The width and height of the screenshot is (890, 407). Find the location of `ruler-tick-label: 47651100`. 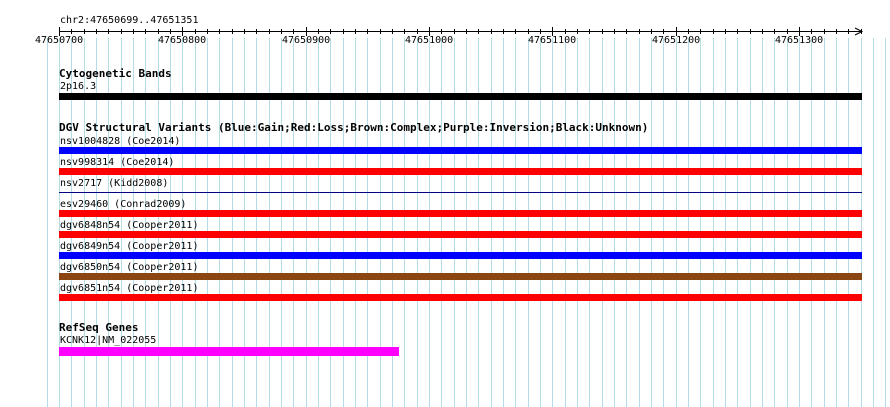

ruler-tick-label: 47651100 is located at coordinates (552, 40).